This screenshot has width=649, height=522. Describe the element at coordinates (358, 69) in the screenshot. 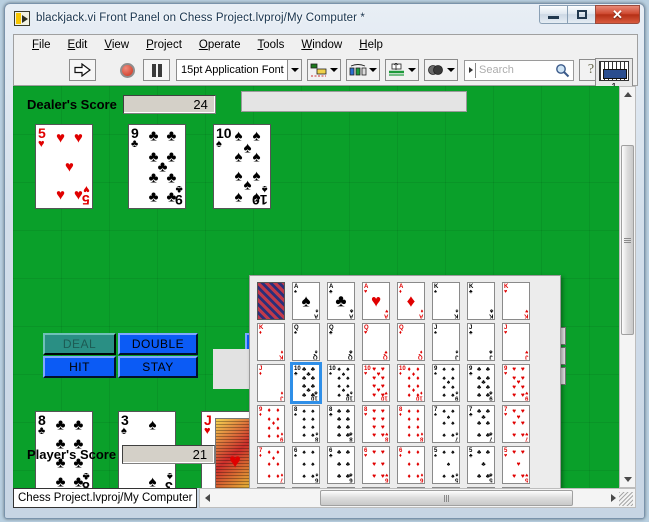

I see `distribute-objects-icon` at that location.